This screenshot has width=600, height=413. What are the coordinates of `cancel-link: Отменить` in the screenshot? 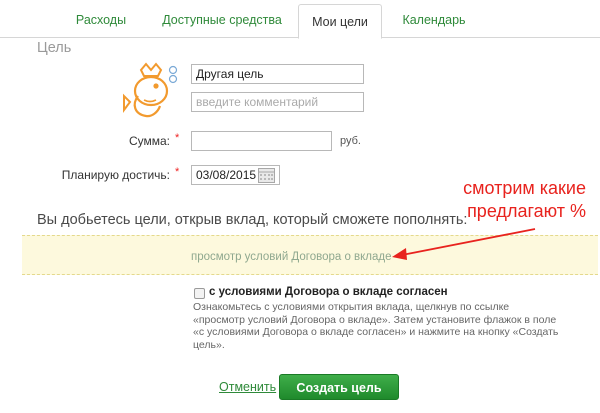 It's located at (247, 387).